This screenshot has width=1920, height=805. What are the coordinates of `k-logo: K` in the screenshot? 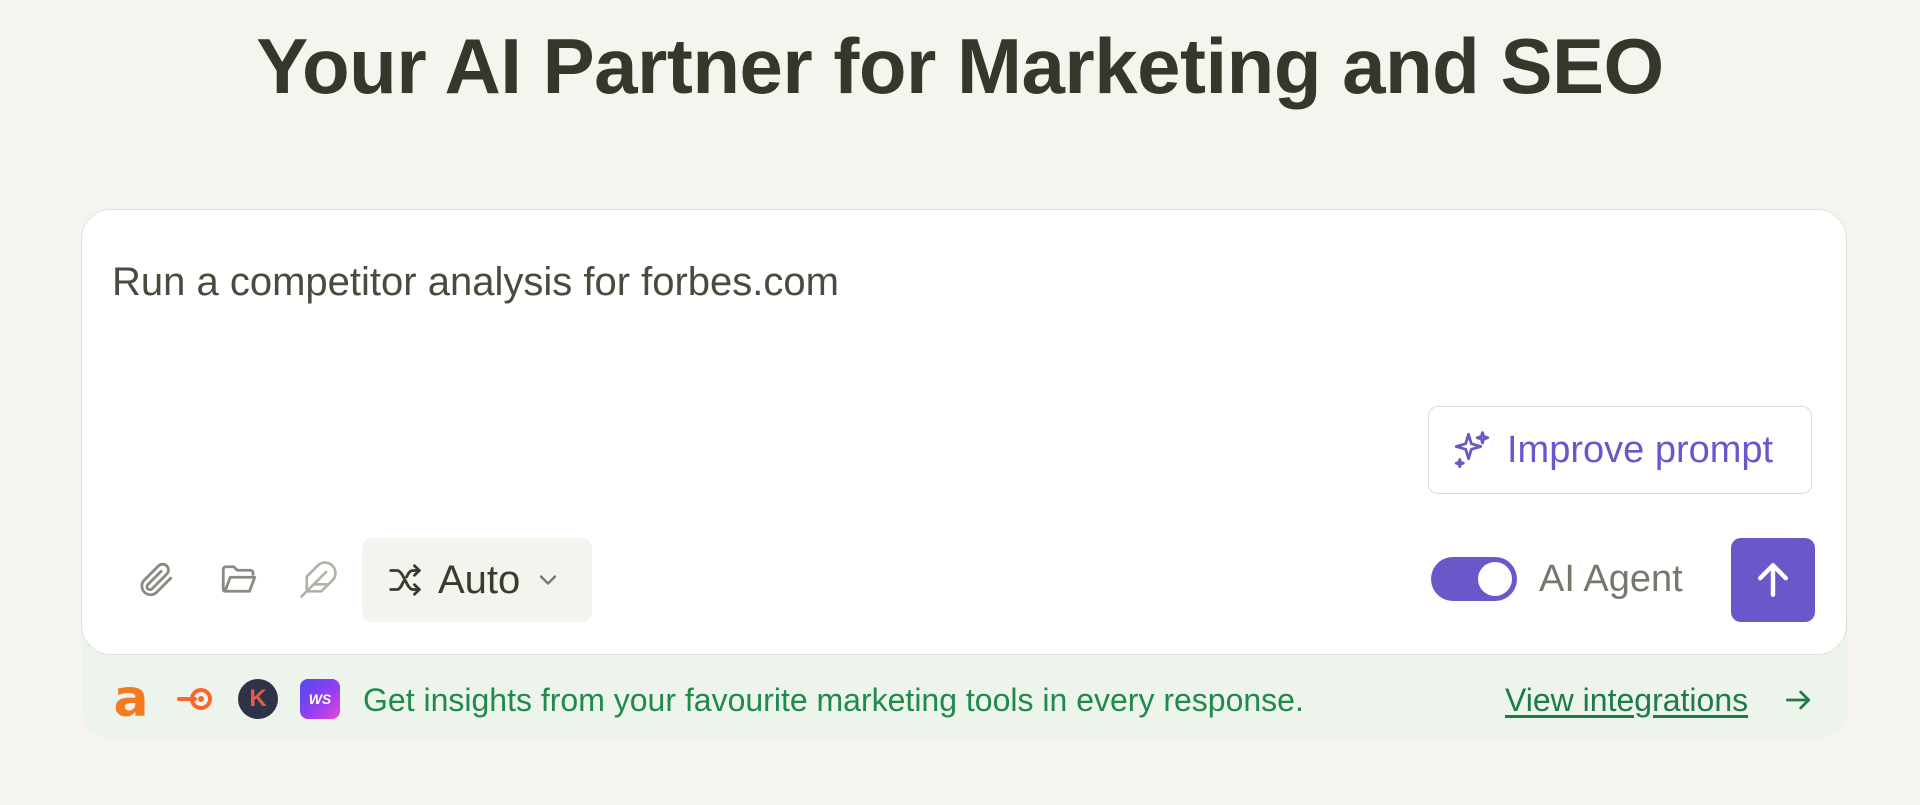 It's located at (258, 699).